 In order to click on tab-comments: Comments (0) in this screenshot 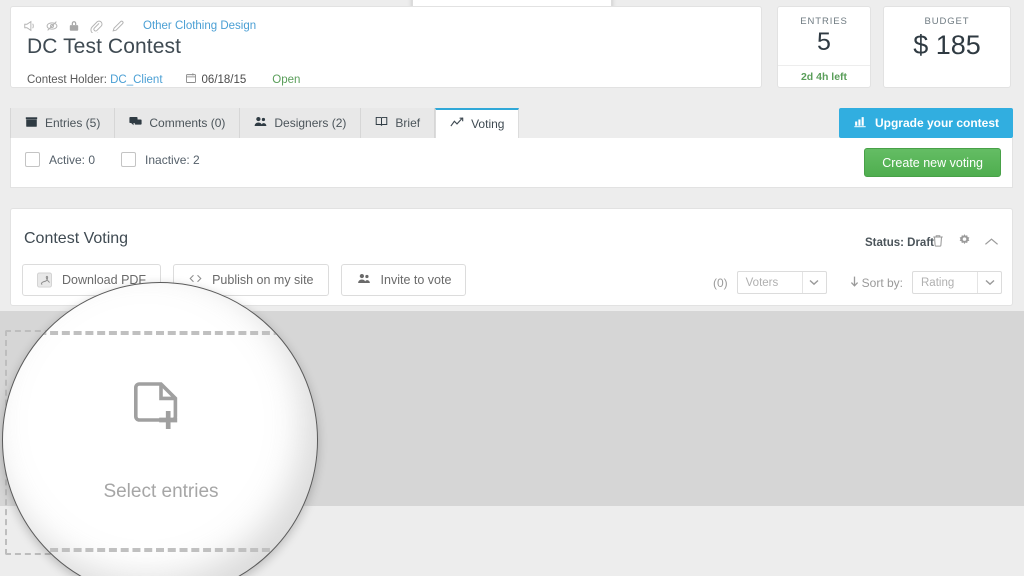, I will do `click(178, 123)`.